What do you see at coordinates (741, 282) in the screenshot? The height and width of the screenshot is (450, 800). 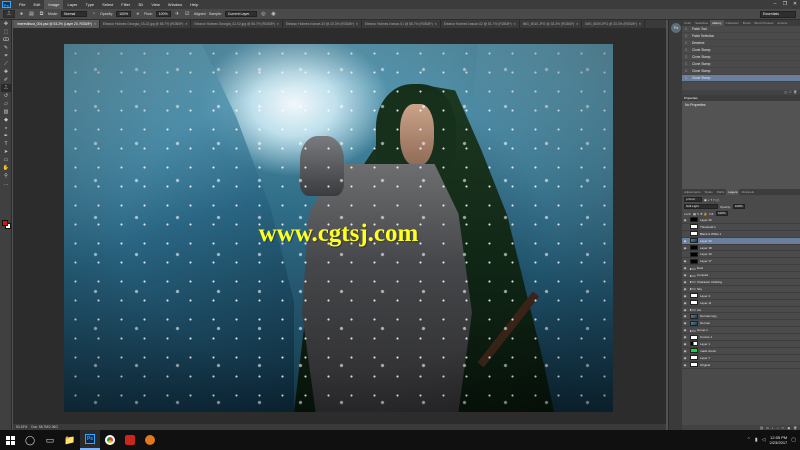 I see `layer-row: ◉ ▸▭ Character Clothing` at bounding box center [741, 282].